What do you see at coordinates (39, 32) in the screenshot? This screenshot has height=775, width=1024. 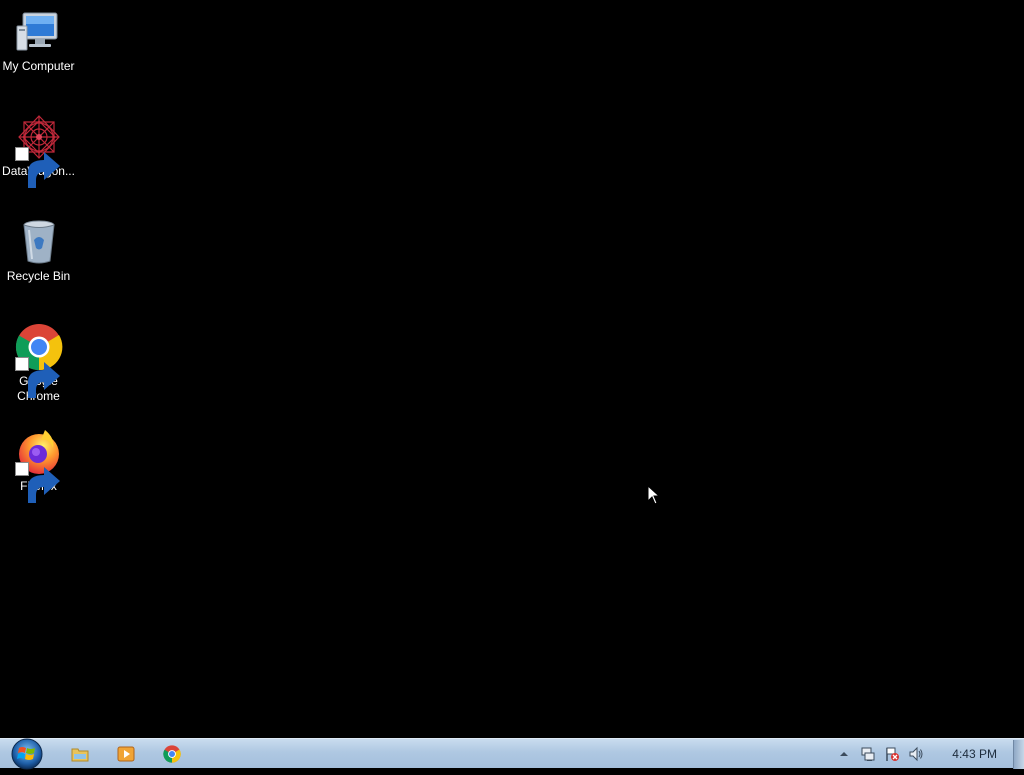 I see `computer-icon` at bounding box center [39, 32].